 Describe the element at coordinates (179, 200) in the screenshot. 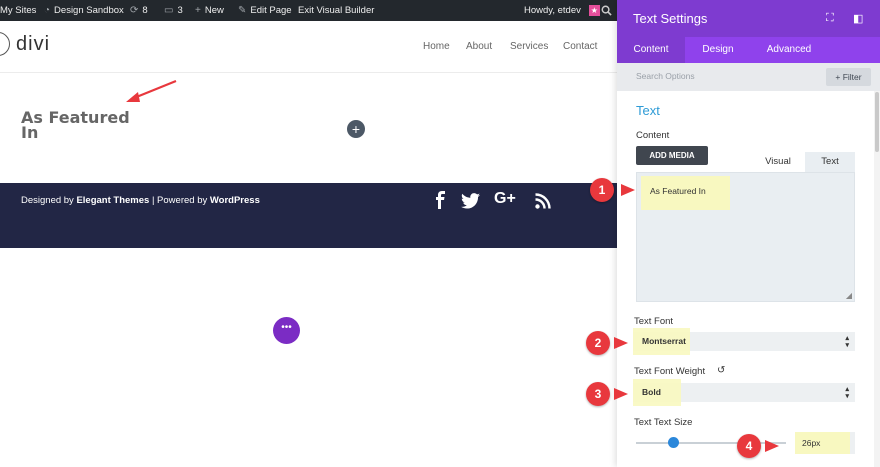

I see `powered-by-text: | Powered by` at that location.